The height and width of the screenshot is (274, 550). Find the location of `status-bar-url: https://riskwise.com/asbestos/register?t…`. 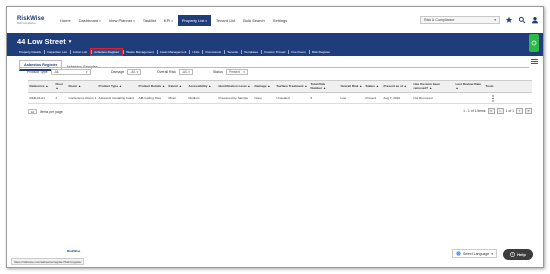

status-bar-url: https://riskwise.com/asbestos/register?t… is located at coordinates (48, 261).